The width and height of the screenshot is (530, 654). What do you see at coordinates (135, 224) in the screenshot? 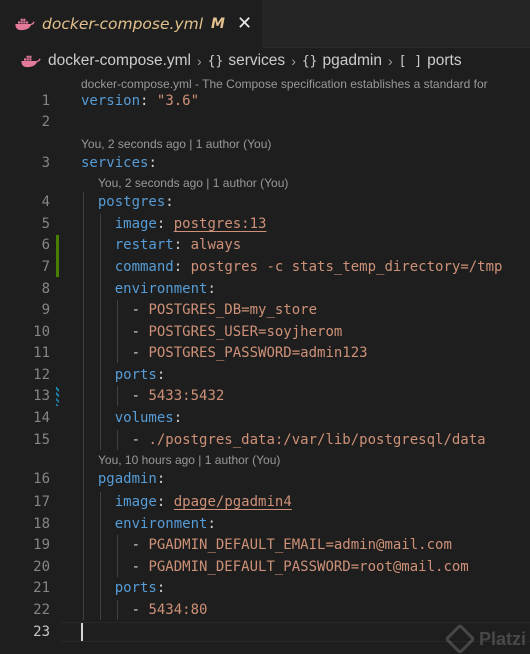
I see `yaml-key: image` at bounding box center [135, 224].